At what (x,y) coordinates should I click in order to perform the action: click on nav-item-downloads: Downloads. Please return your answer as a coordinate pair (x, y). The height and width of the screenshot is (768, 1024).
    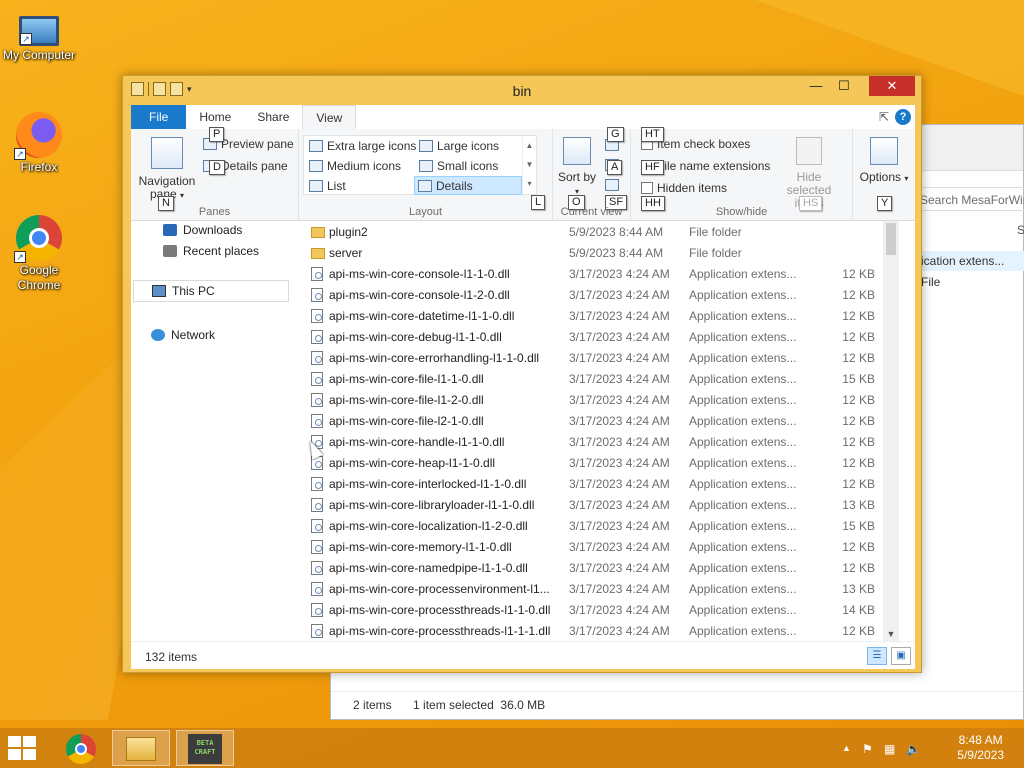
    Looking at the image, I should click on (202, 230).